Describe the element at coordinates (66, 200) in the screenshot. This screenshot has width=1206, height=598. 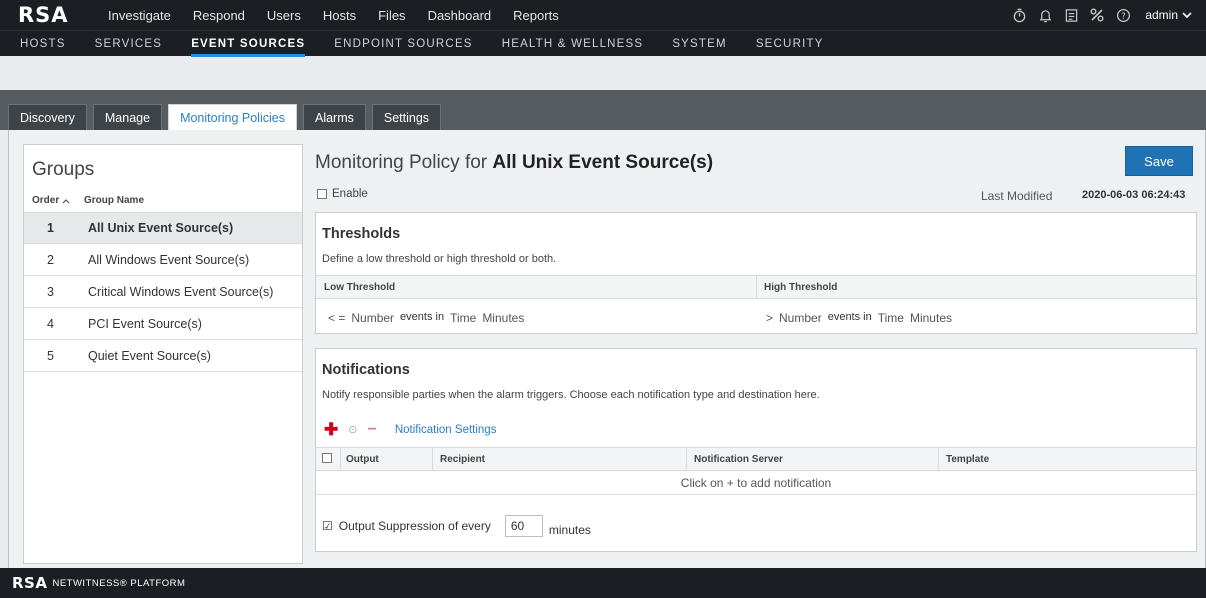
I see `sort-asc-icon` at that location.